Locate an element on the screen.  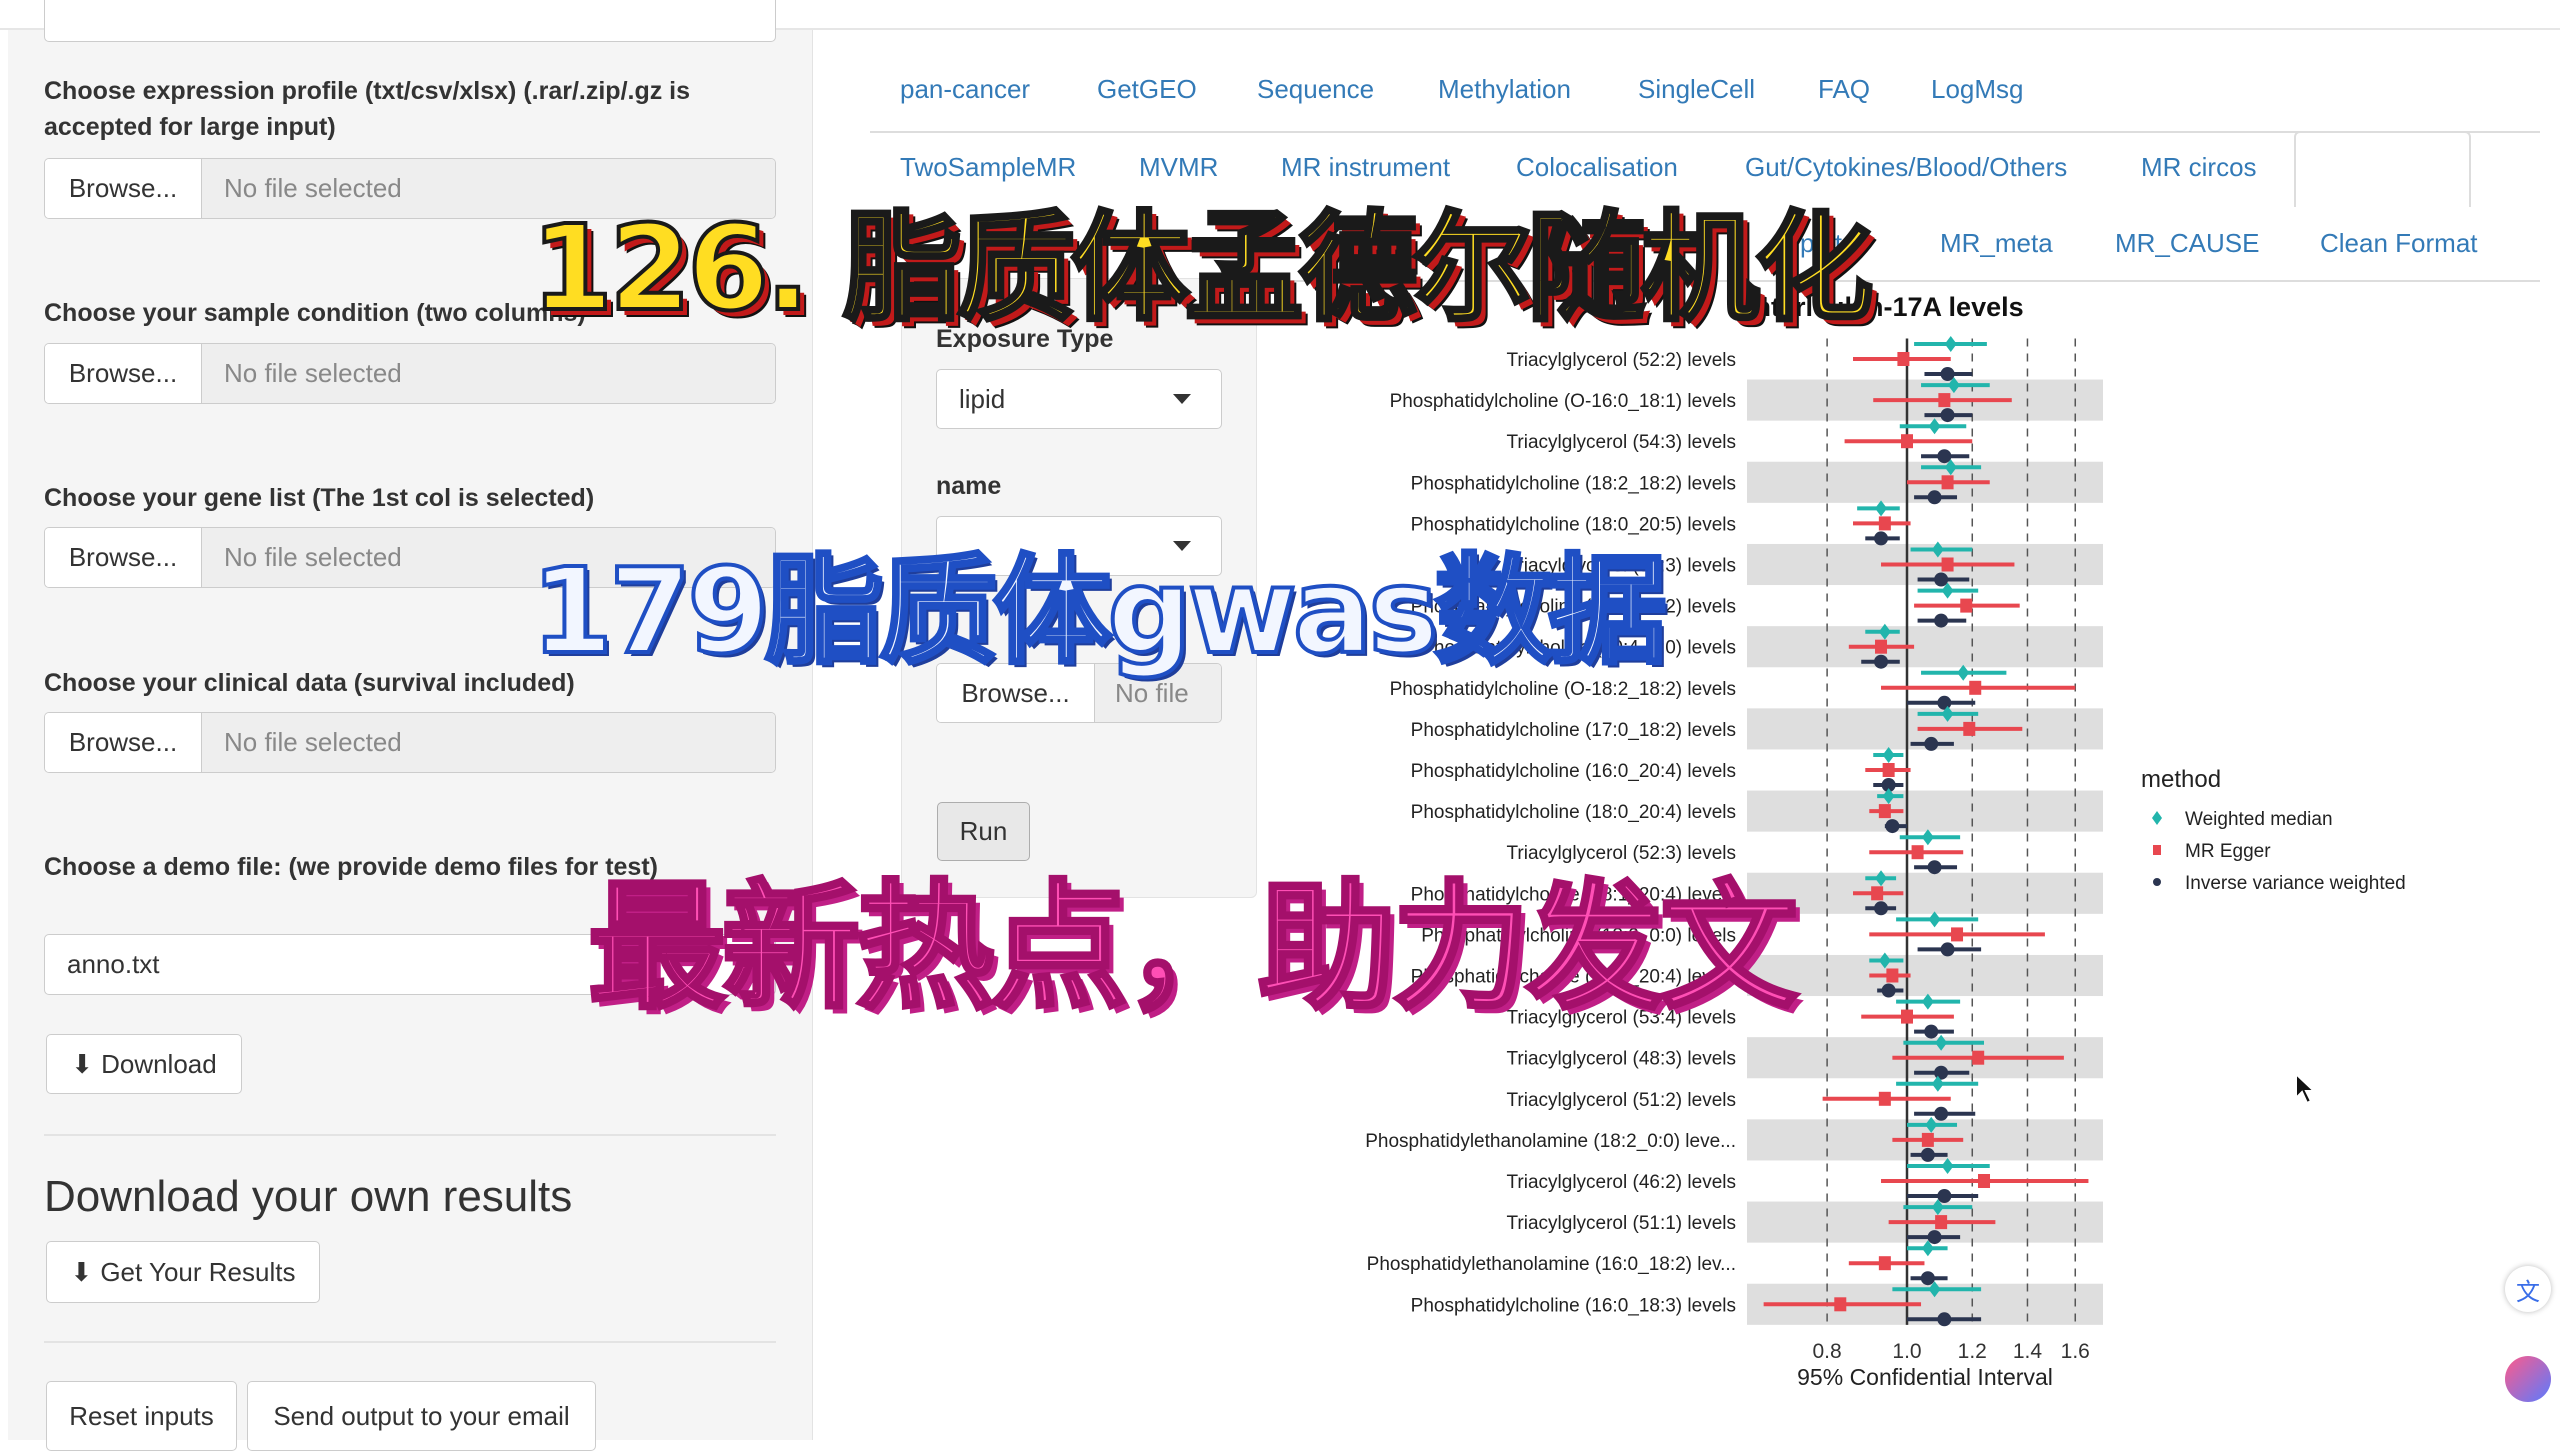
row-label: Triacylglycerol (46:2) levels is located at coordinates (1621, 1182).